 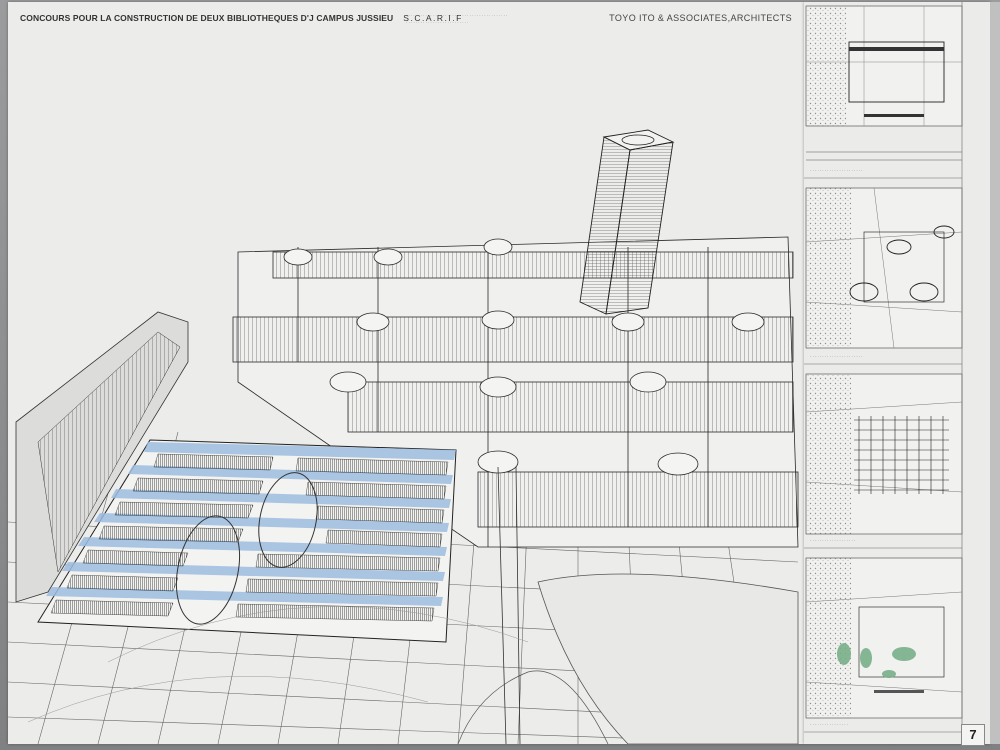 What do you see at coordinates (829, 724) in the screenshot?
I see `caption-4: · · · · · · · · · · · · · · · ·` at bounding box center [829, 724].